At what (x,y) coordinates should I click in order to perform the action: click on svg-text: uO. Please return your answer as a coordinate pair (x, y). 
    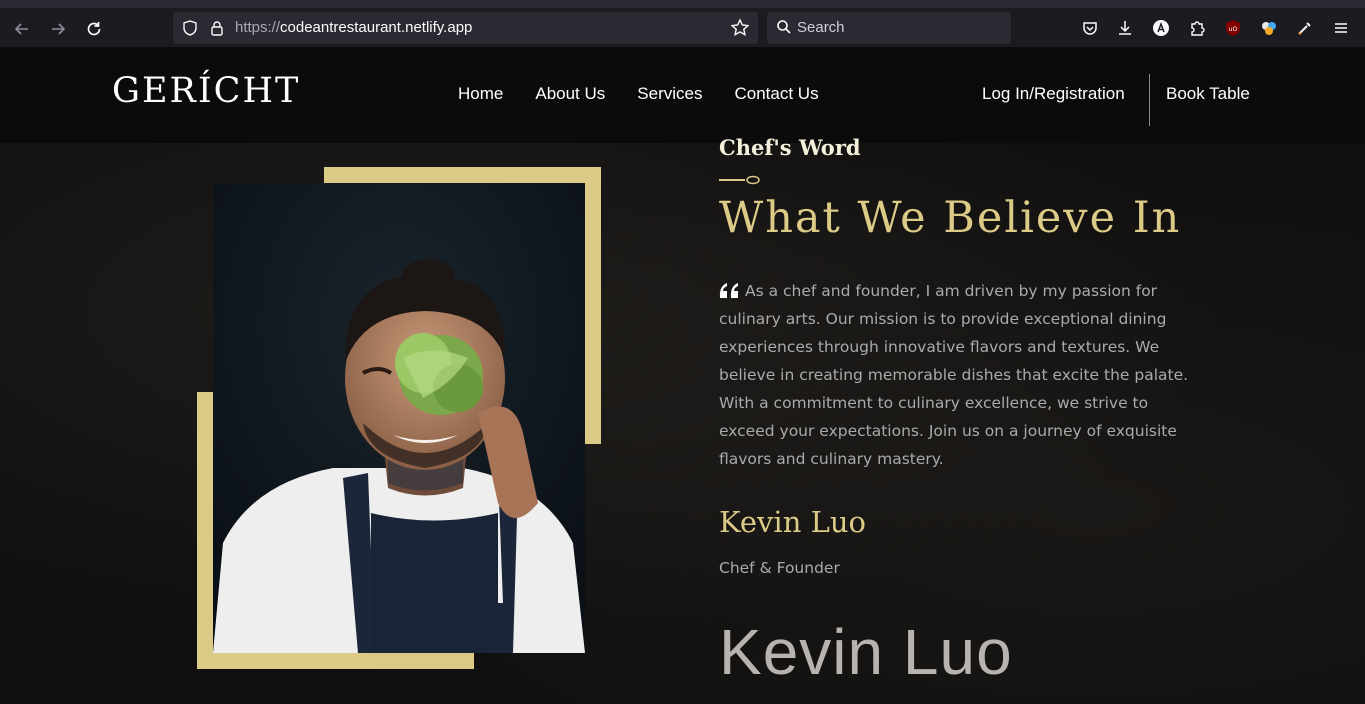
    Looking at the image, I should click on (1233, 29).